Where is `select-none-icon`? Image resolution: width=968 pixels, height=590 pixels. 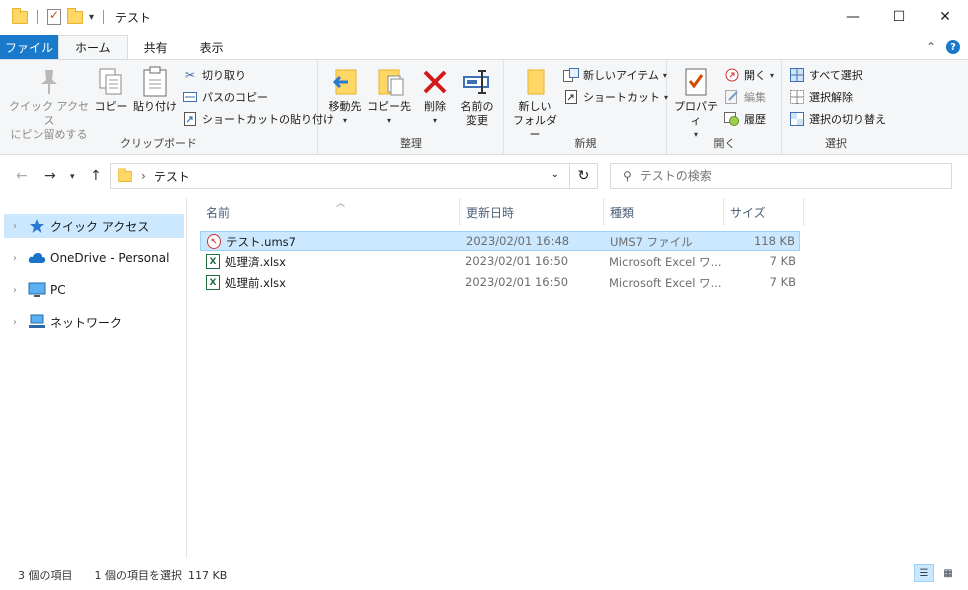
select-none-icon is located at coordinates (797, 97).